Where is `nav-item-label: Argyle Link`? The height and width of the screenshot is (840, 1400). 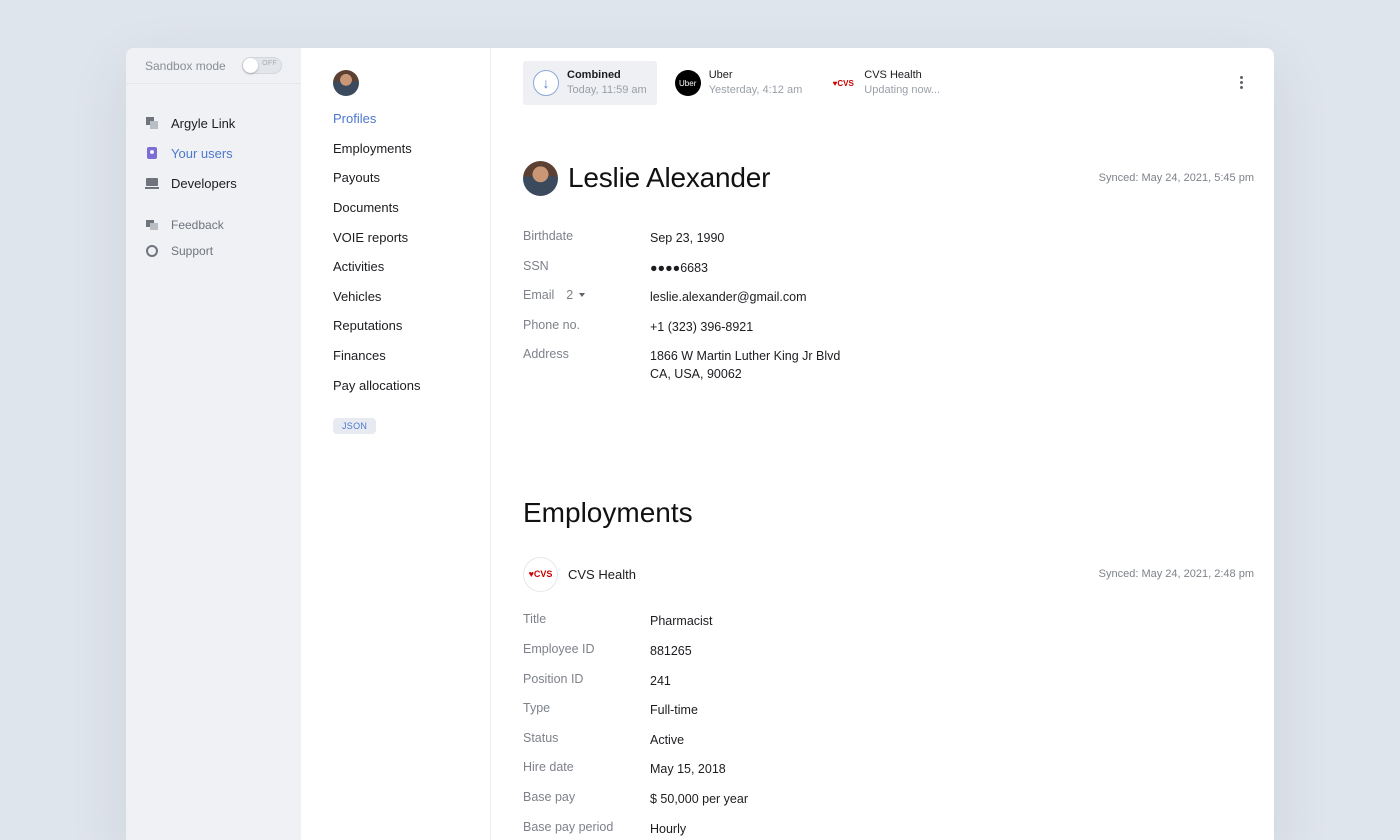 nav-item-label: Argyle Link is located at coordinates (203, 123).